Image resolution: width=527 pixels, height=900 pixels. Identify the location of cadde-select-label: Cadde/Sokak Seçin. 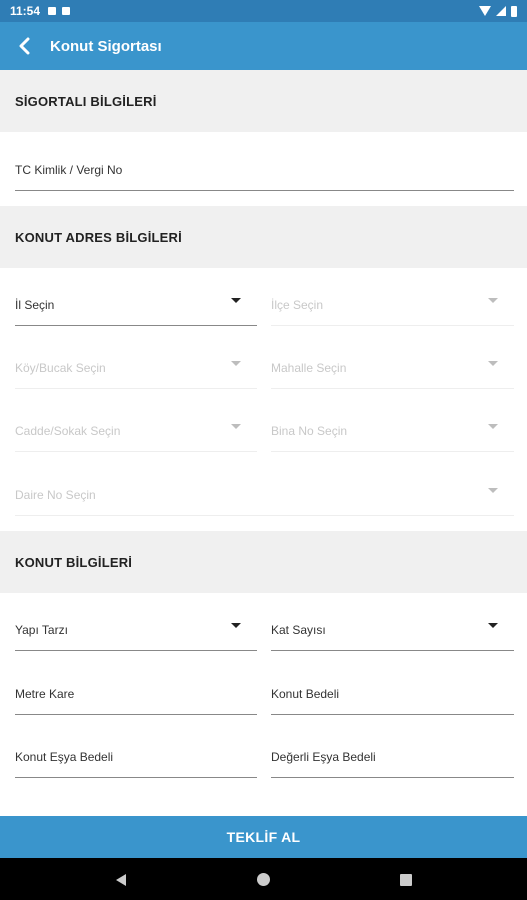
(68, 431).